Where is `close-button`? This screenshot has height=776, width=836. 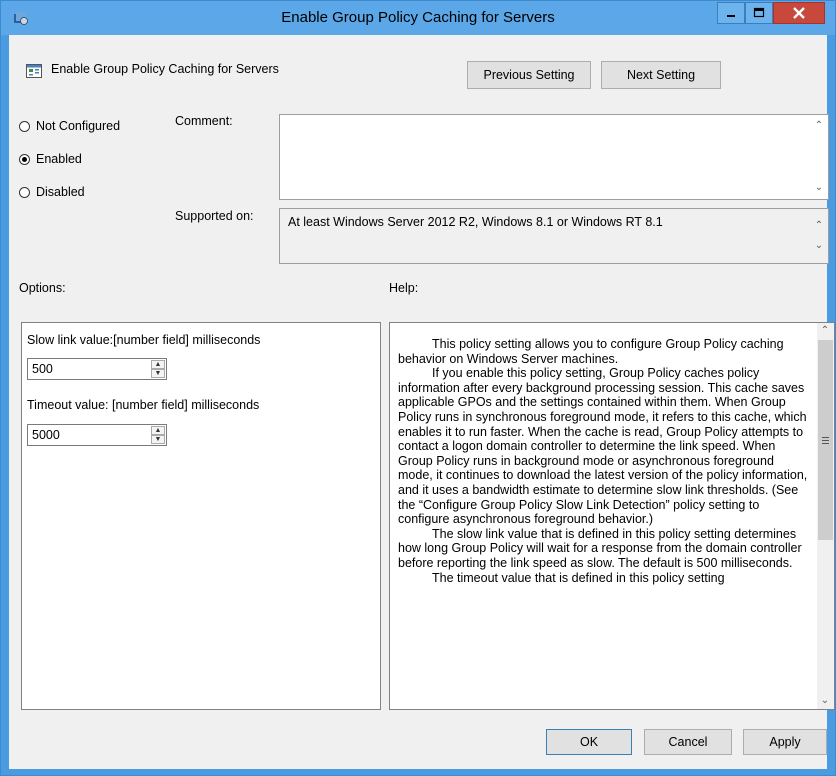
close-button is located at coordinates (799, 13).